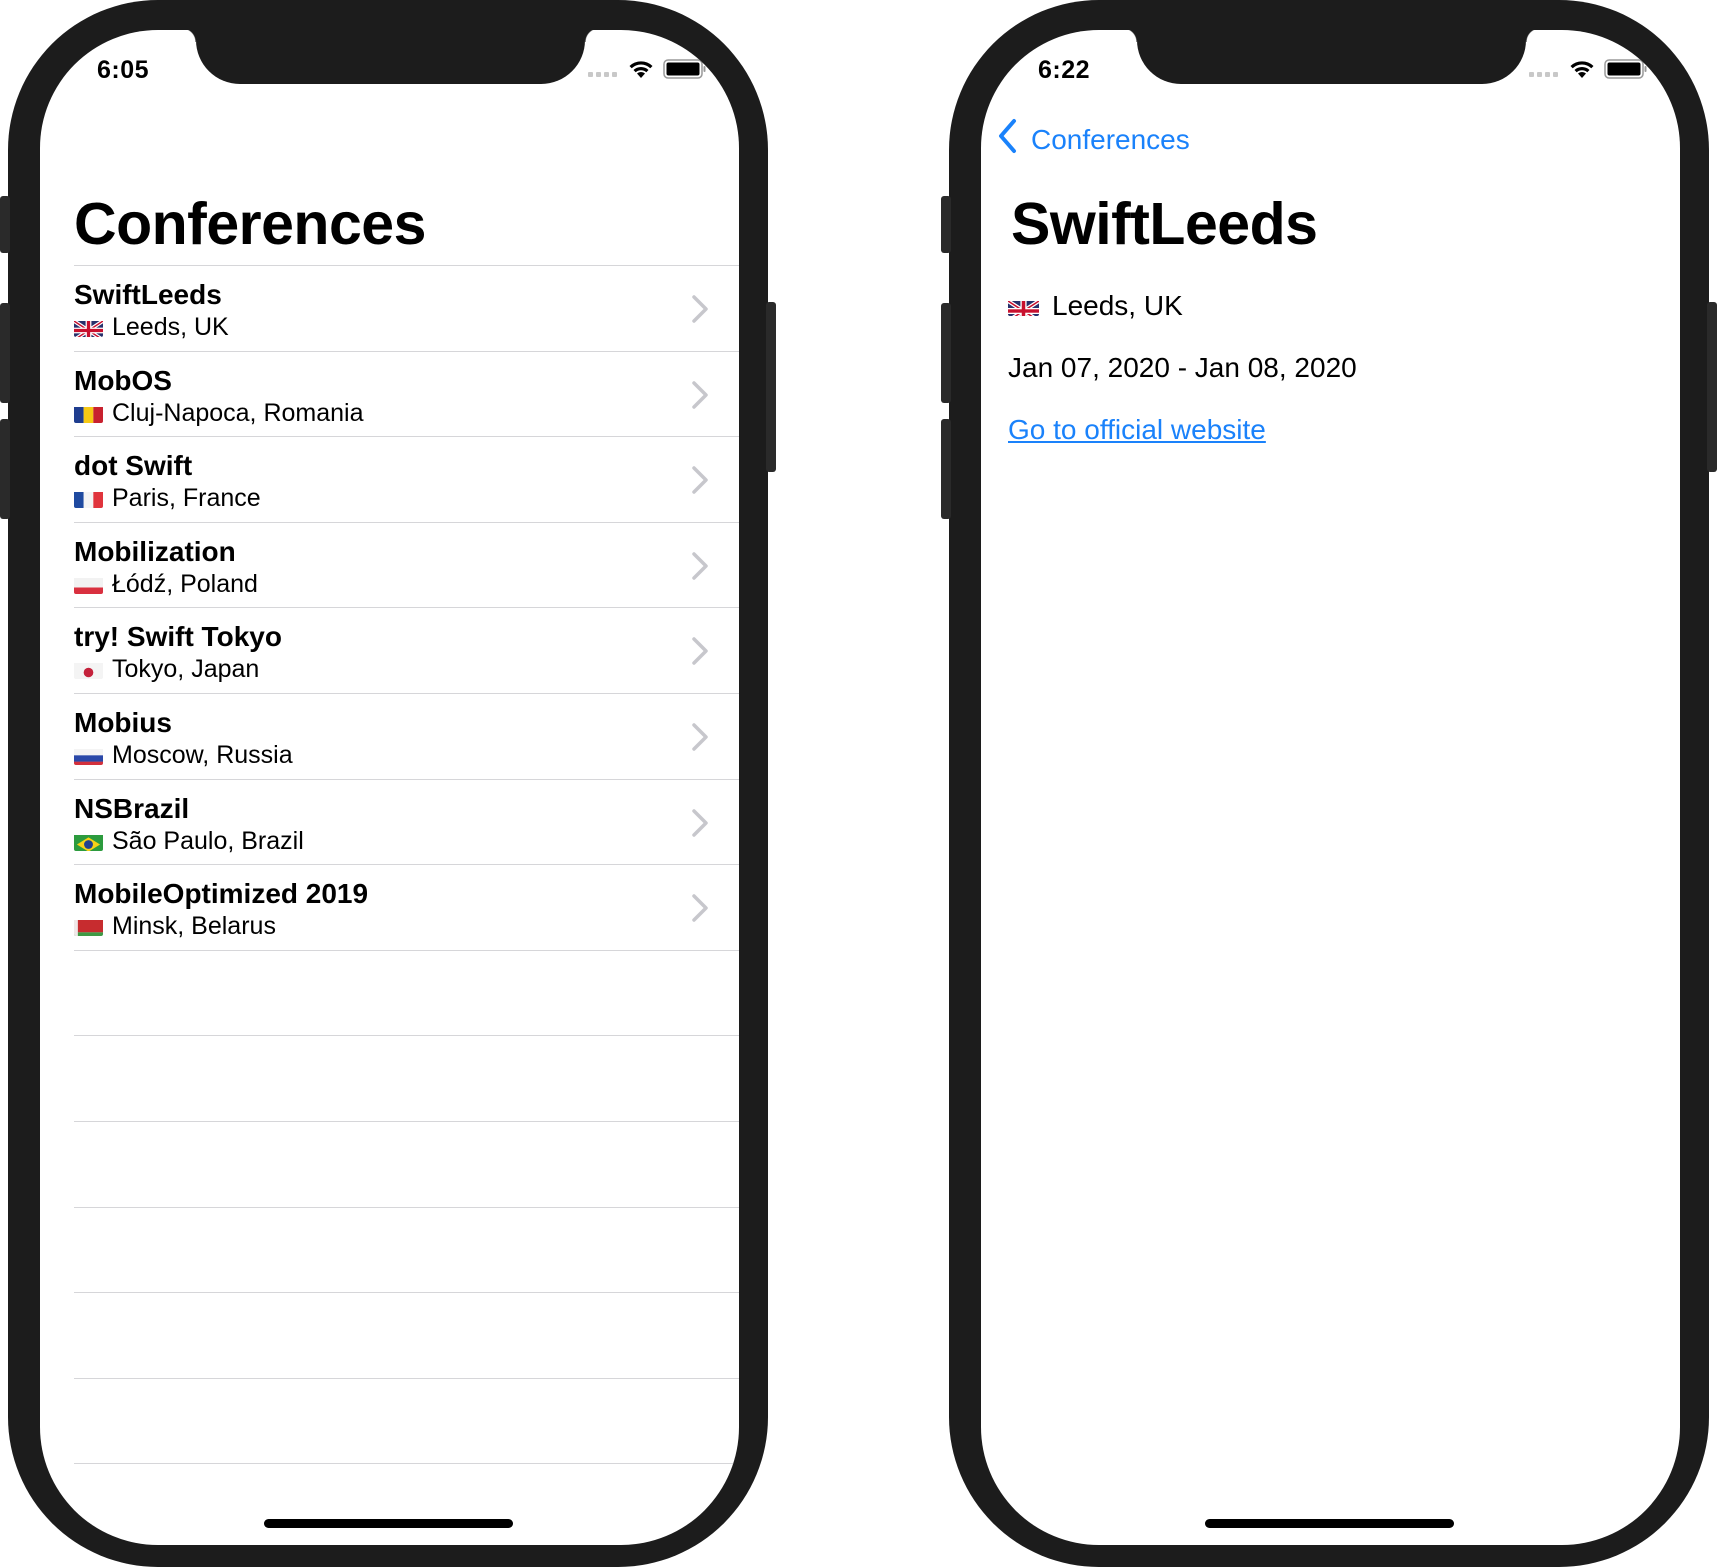 The height and width of the screenshot is (1567, 1721). I want to click on conference-location: São Paulo, Brazil, so click(189, 841).